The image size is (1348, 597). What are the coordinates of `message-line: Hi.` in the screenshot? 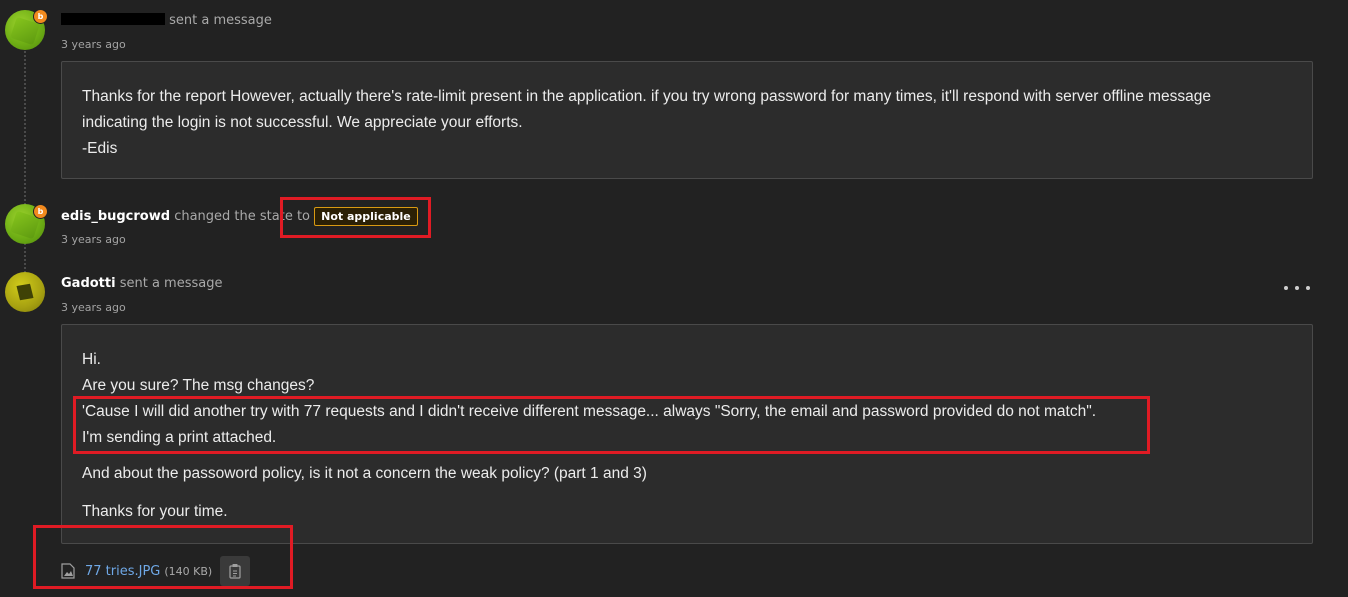 It's located at (91, 359).